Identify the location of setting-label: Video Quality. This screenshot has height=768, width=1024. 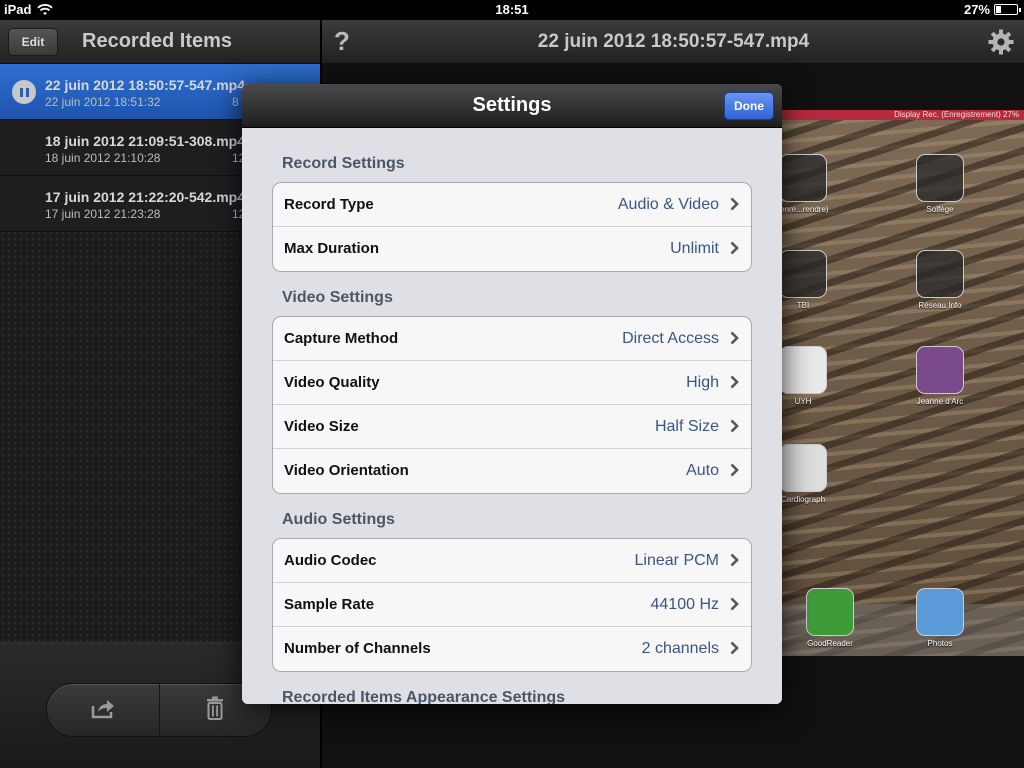
(332, 382).